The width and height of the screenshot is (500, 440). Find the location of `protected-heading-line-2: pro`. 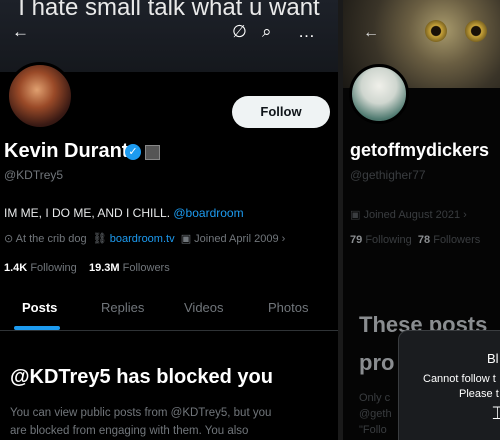

protected-heading-line-2: pro is located at coordinates (377, 362).